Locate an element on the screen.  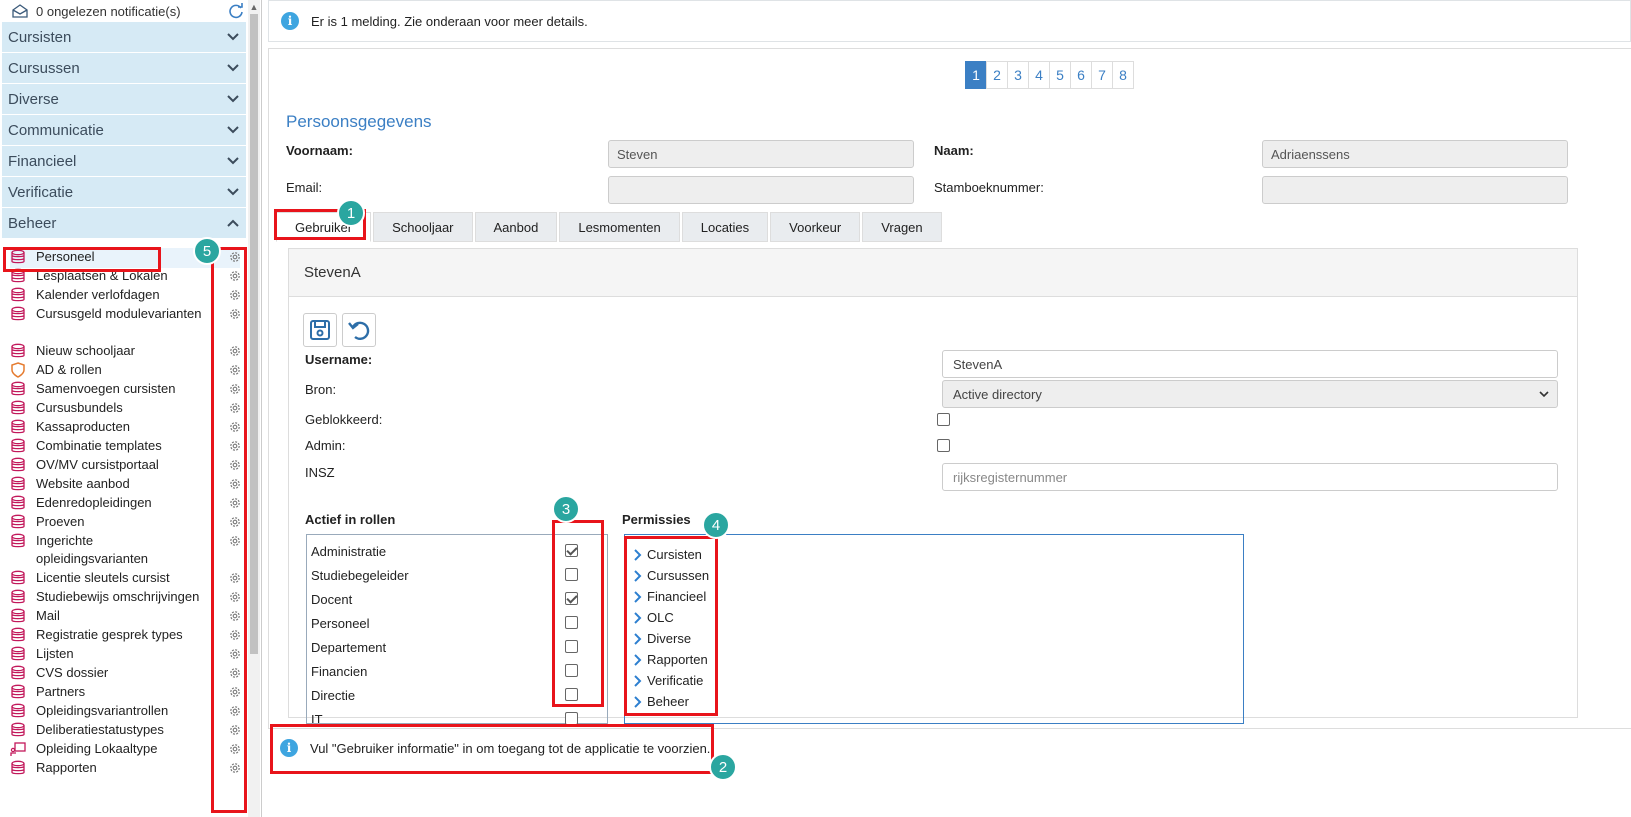
permission-cursisten: Cursisten is located at coordinates (667, 554).